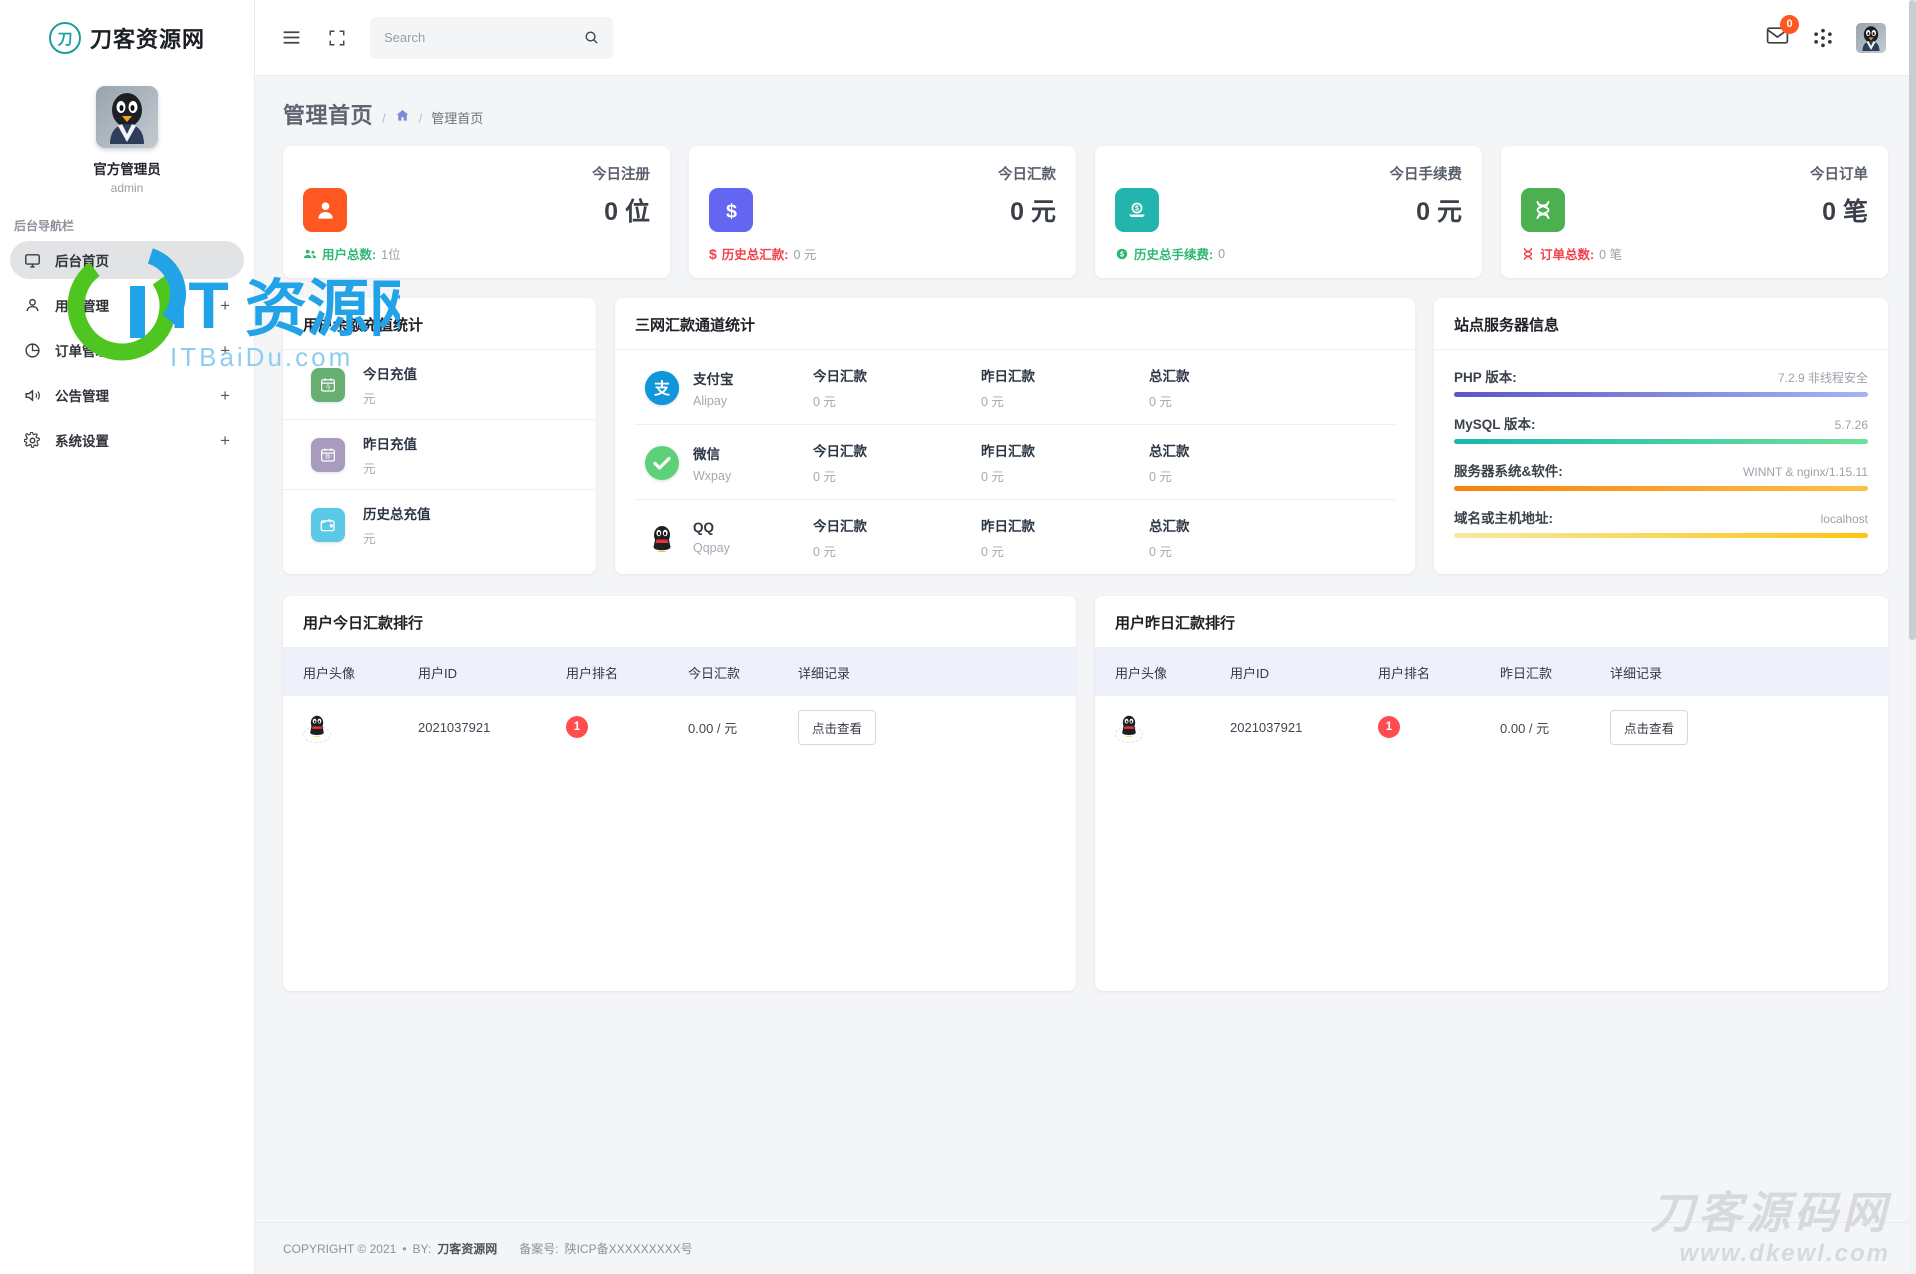 This screenshot has height=1274, width=1916. I want to click on stat-label: 今日订单, so click(1839, 175).